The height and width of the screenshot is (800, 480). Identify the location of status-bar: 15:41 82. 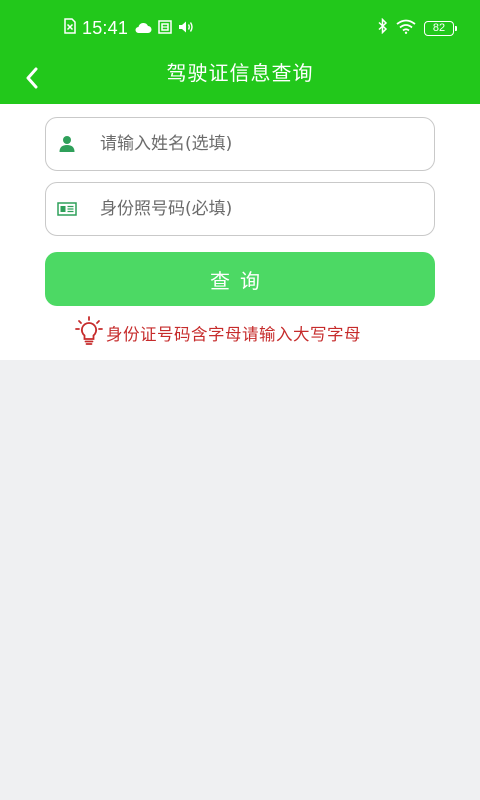
(240, 28).